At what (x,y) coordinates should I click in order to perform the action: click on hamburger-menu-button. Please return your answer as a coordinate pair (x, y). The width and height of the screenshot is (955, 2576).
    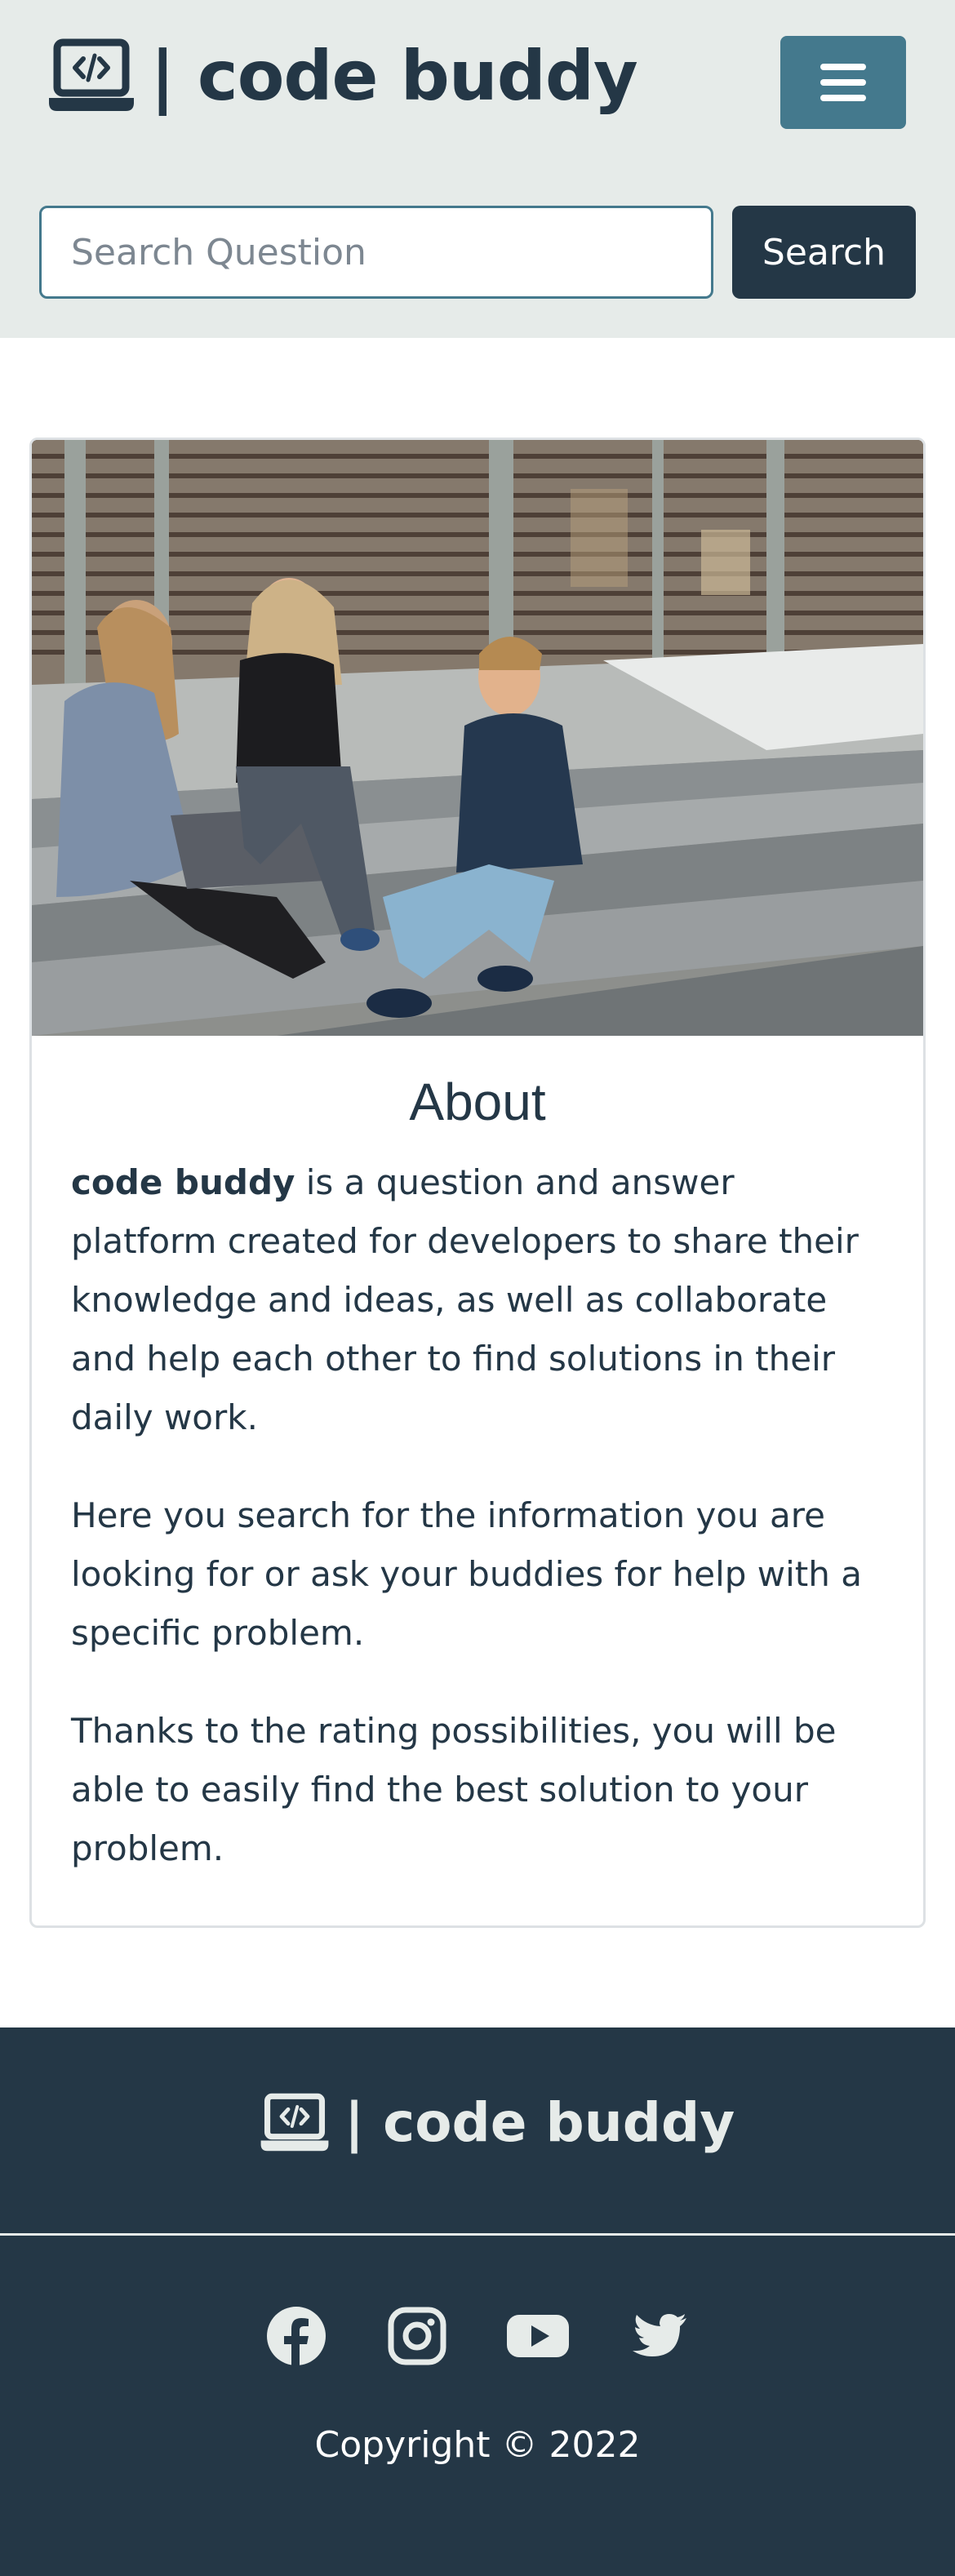
    Looking at the image, I should click on (843, 82).